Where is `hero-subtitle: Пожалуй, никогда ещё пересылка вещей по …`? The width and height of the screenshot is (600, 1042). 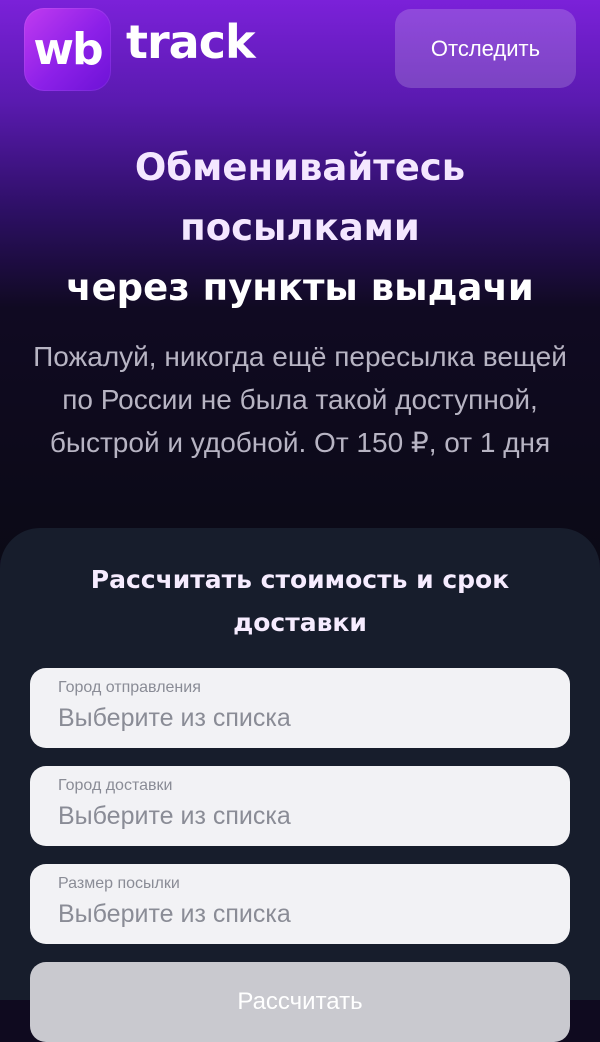
hero-subtitle: Пожалуй, никогда ещё пересылка вещей по … is located at coordinates (300, 399).